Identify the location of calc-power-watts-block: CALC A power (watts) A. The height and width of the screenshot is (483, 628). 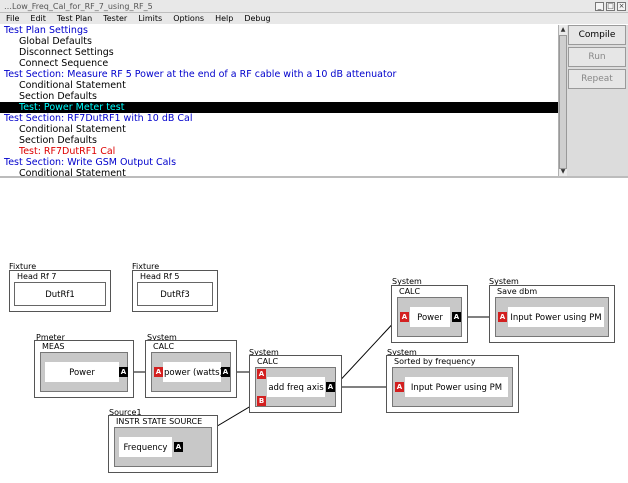
(191, 369).